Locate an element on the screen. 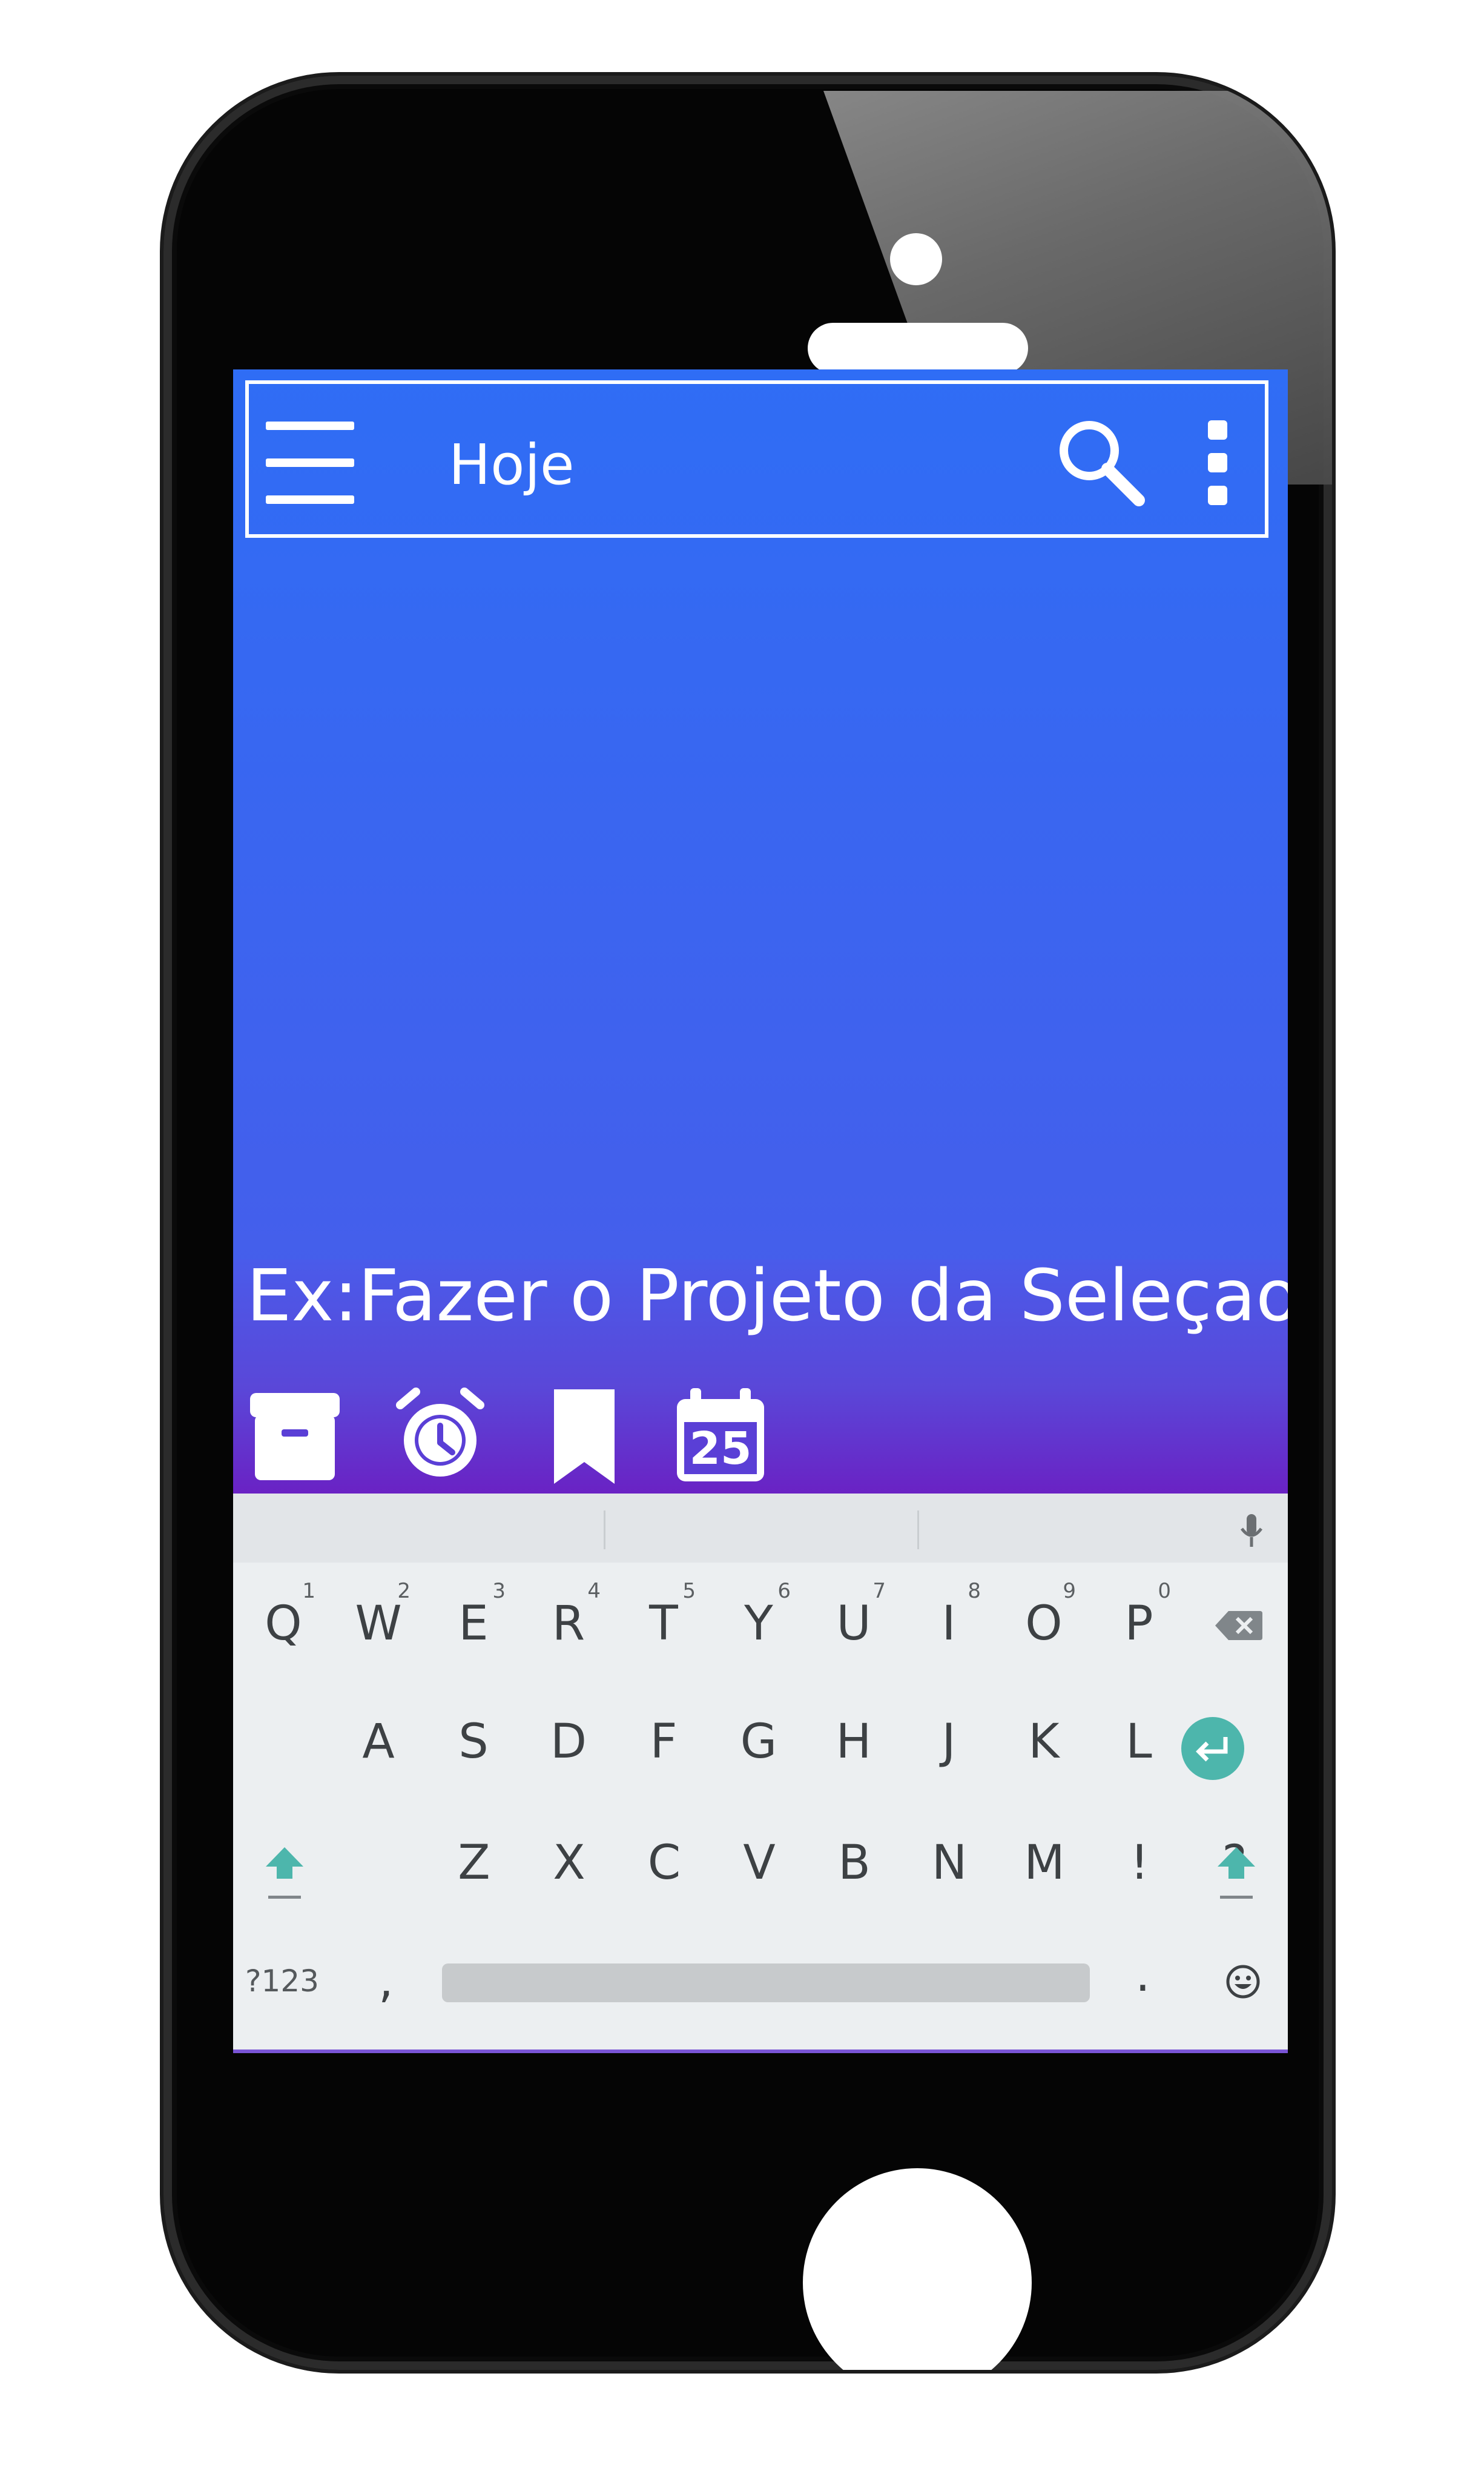 Image resolution: width=1484 pixels, height=2468 pixels. mic-icon is located at coordinates (1252, 1531).